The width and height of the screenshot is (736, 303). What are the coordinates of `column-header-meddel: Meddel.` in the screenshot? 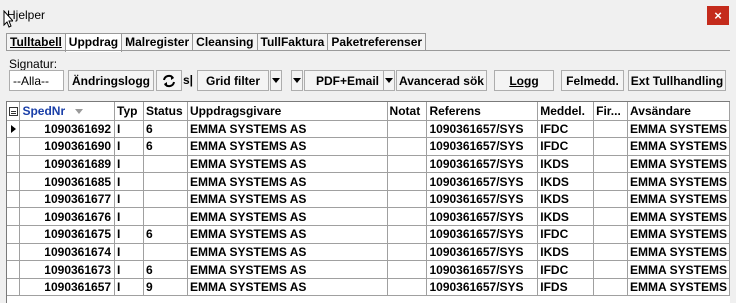 It's located at (566, 111).